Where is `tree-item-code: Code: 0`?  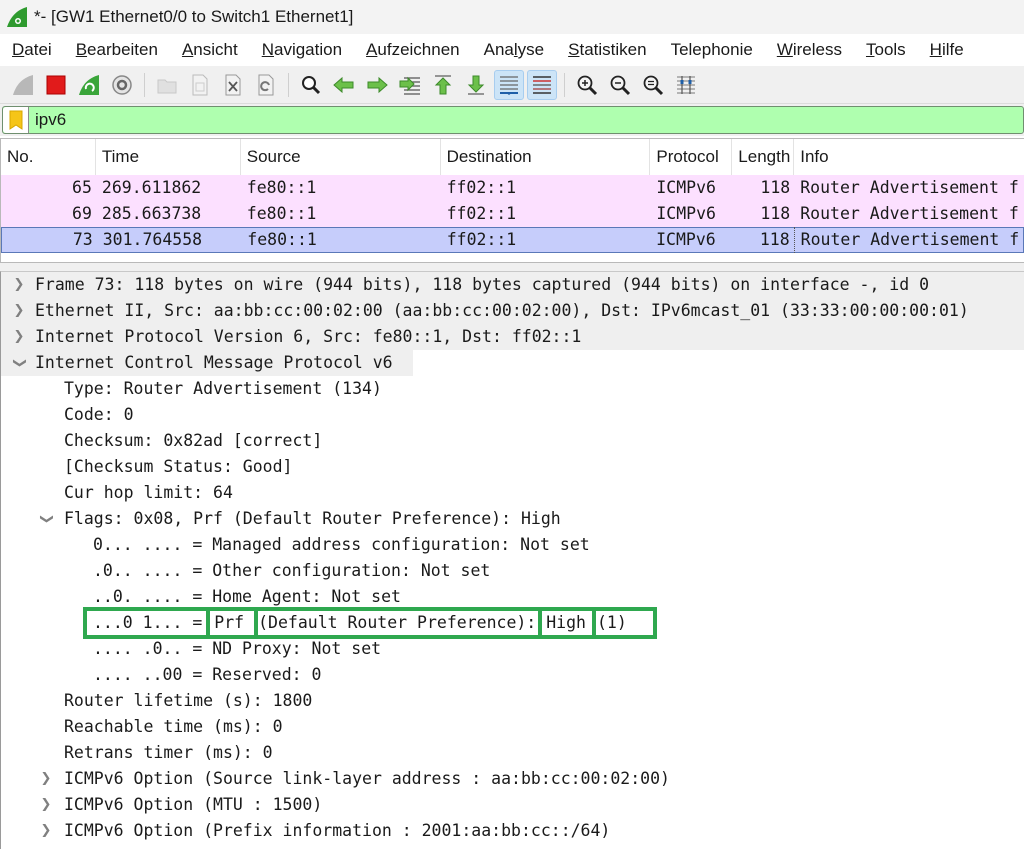 tree-item-code: Code: 0 is located at coordinates (512, 415).